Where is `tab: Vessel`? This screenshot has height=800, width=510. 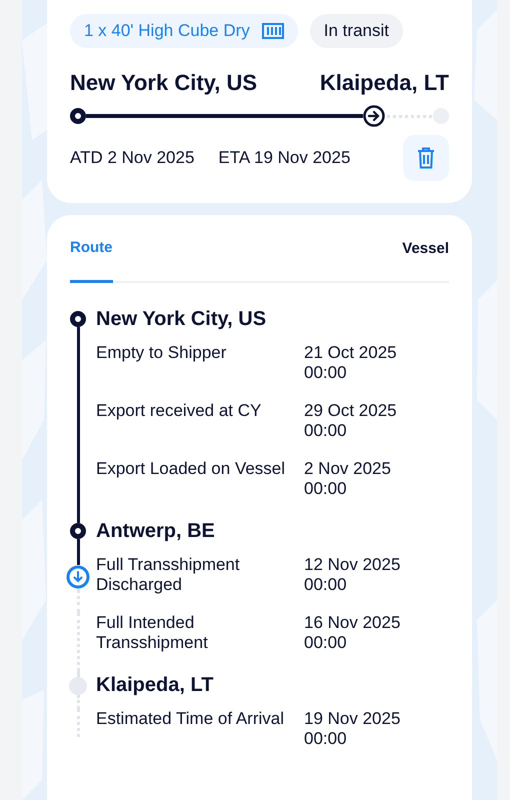 tab: Vessel is located at coordinates (425, 258).